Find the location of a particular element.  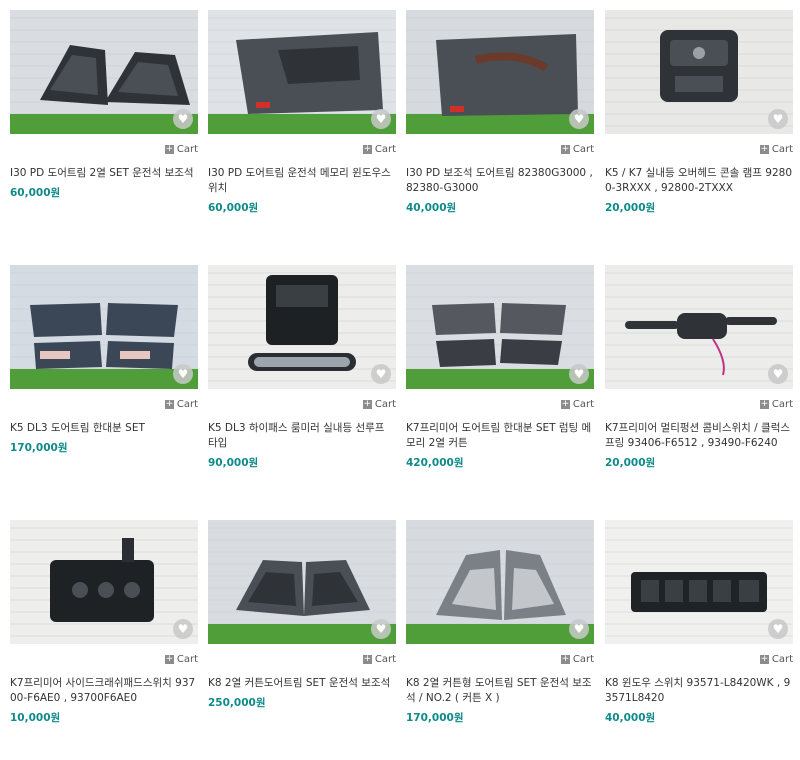

product-card: ♥ + Cart K8 2열 커튼도어트림 SET 운전석 보조석 250,000원 is located at coordinates (302, 640).